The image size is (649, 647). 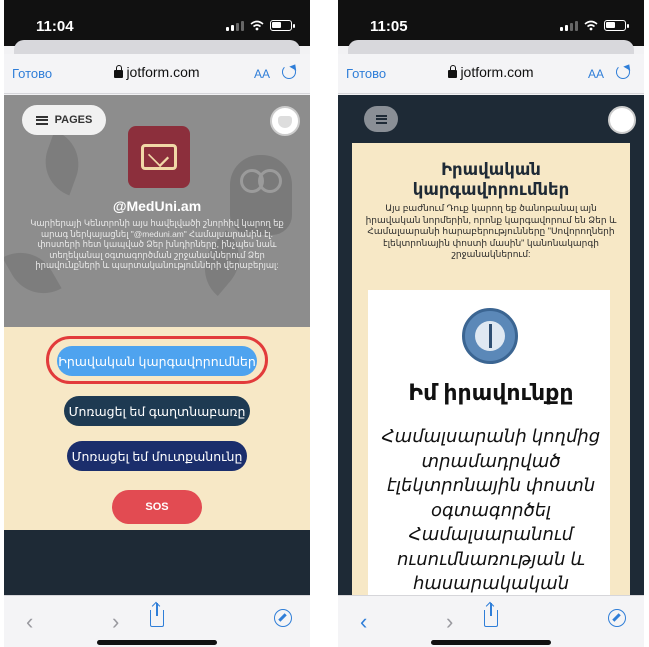 I want to click on envelope-icon, so click(x=159, y=157).